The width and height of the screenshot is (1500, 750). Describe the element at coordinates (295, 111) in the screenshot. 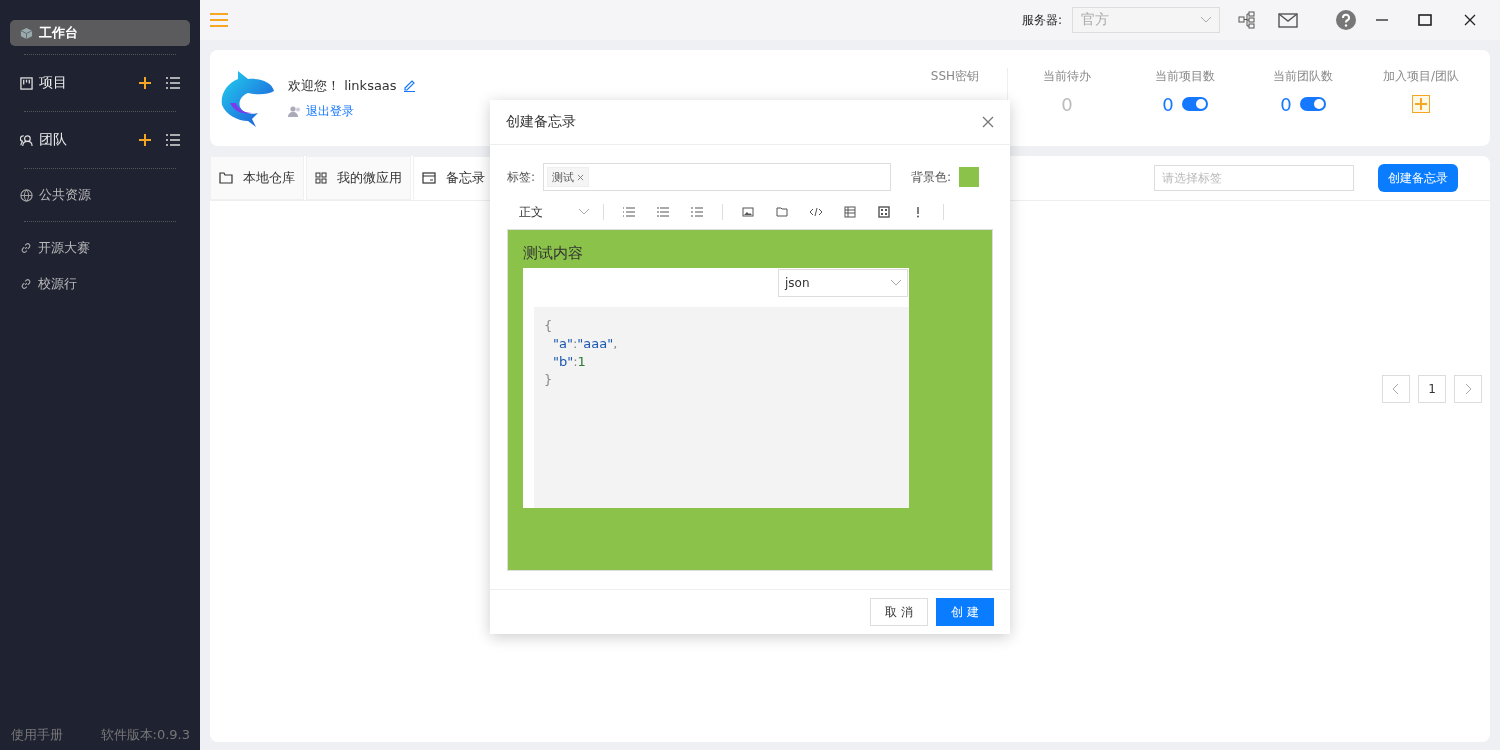

I see `users-icon` at that location.